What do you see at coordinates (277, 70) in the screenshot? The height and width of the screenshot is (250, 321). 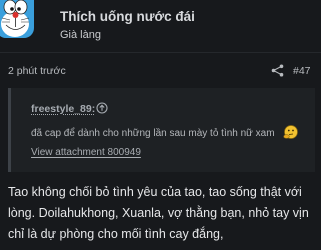 I see `share-icon` at bounding box center [277, 70].